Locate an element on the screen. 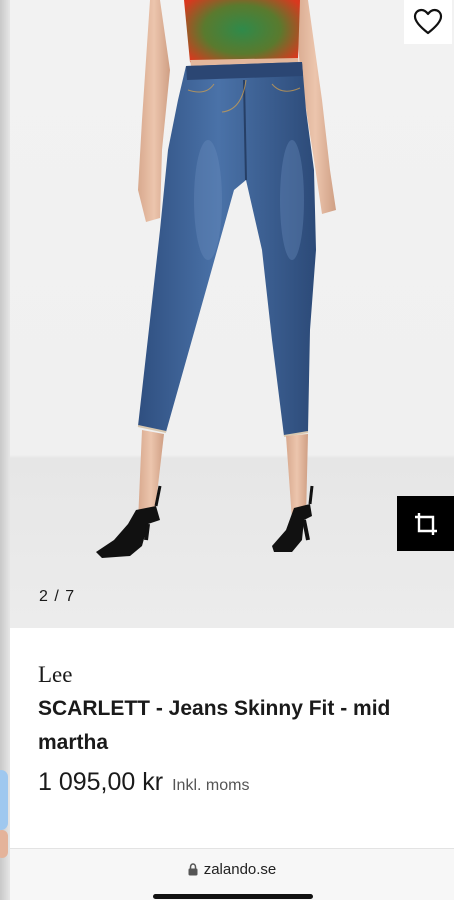 The height and width of the screenshot is (900, 454). browser-address-bar: zalando.se is located at coordinates (232, 874).